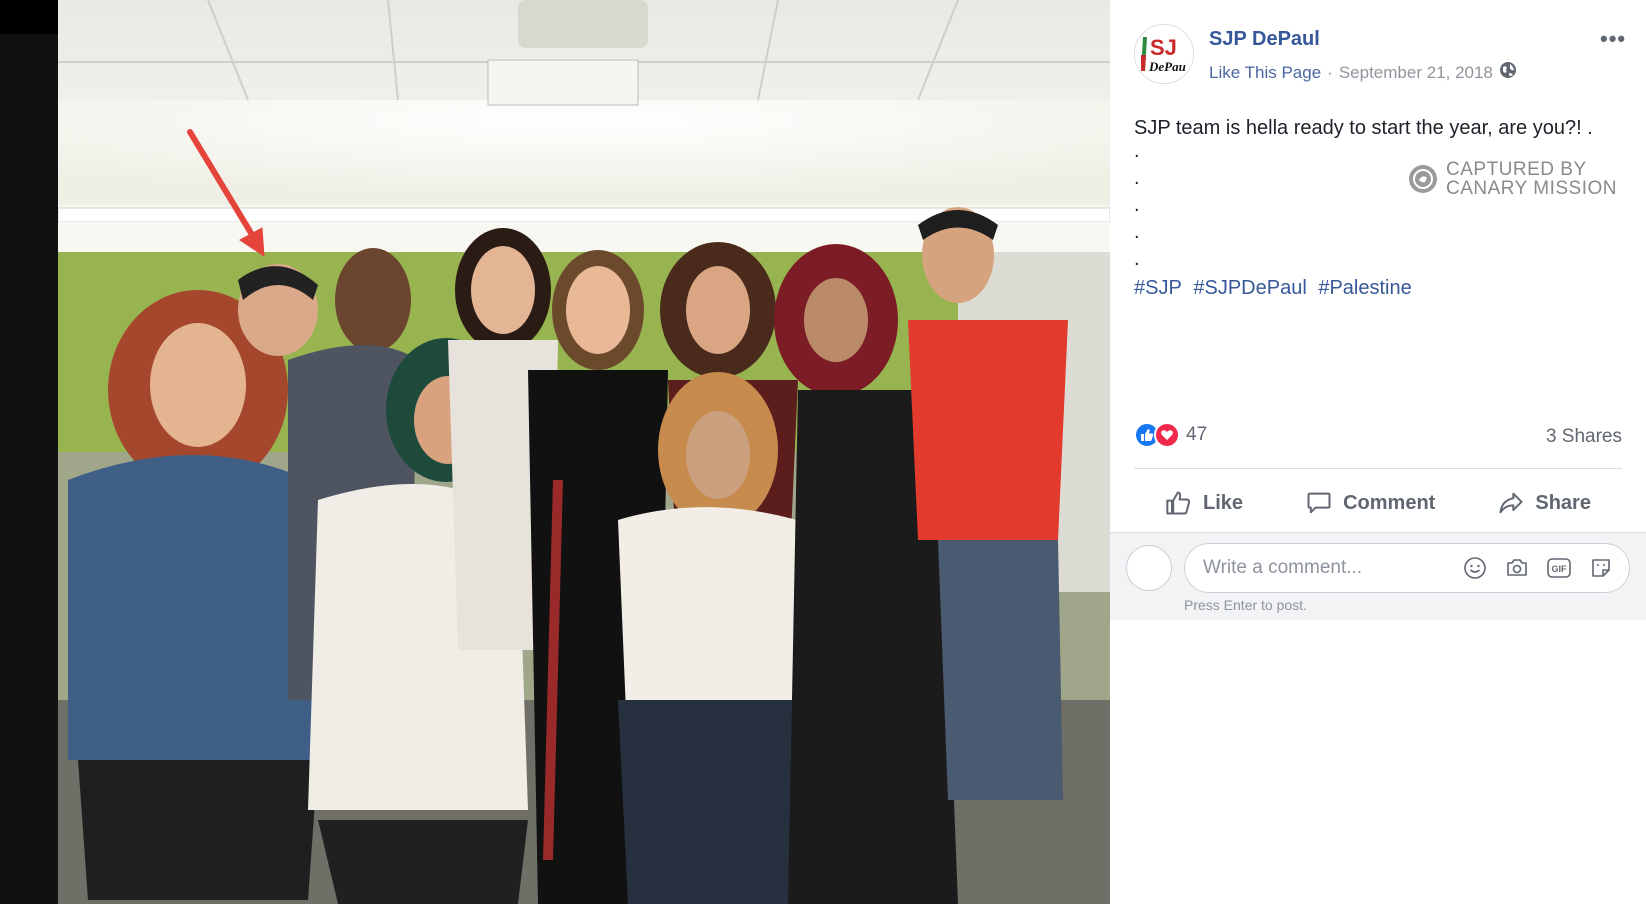  I want to click on hashtags: #SJP #SJPDePaul #Palestine, so click(1276, 288).